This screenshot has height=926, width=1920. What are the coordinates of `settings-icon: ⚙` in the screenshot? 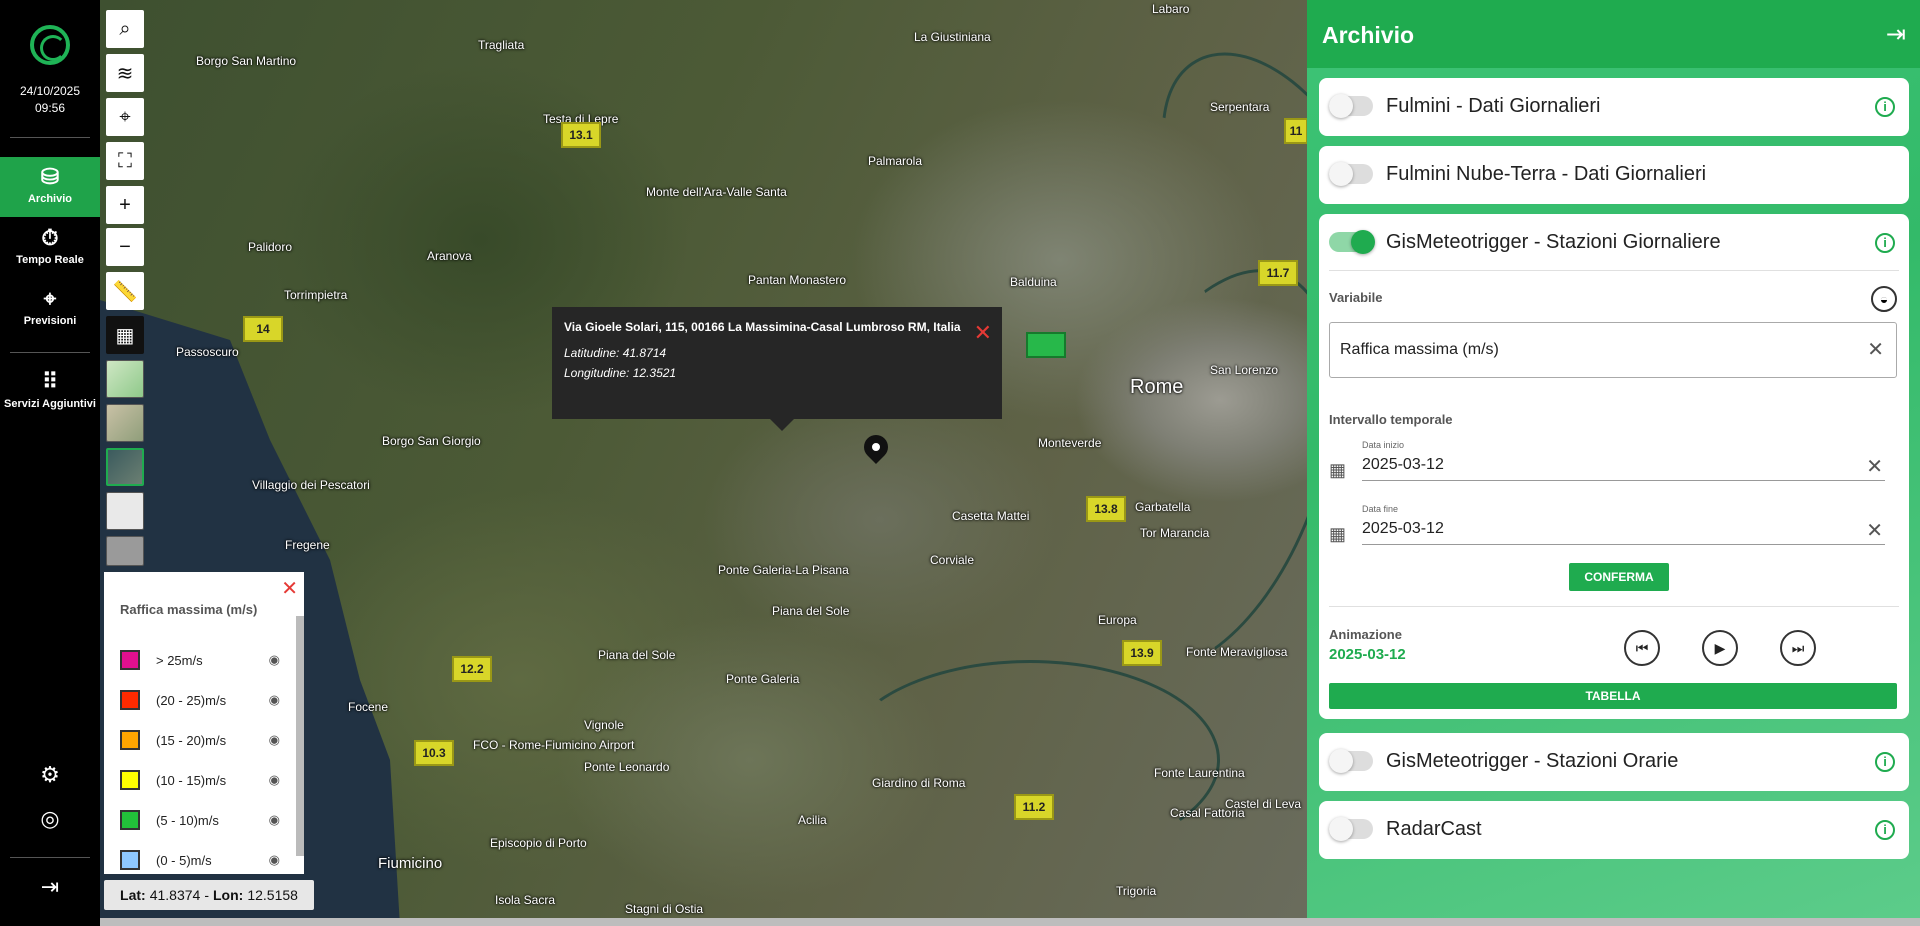 It's located at (50, 775).